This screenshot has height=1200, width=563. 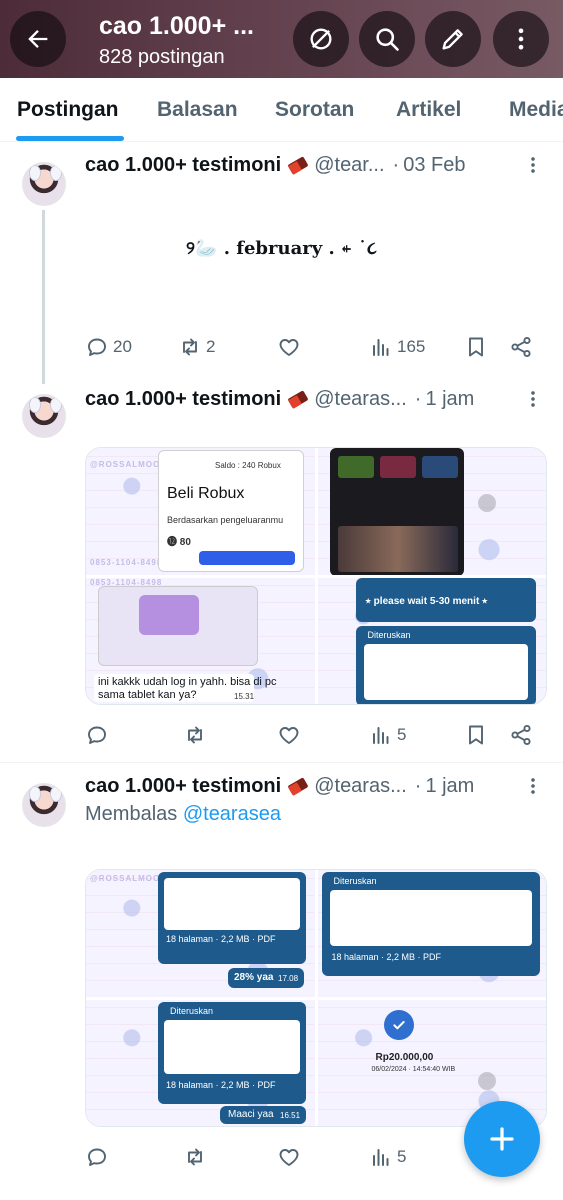 What do you see at coordinates (413, 1069) in the screenshot?
I see `payment-date: 06/02/2024 · 14:54:40 WIB` at bounding box center [413, 1069].